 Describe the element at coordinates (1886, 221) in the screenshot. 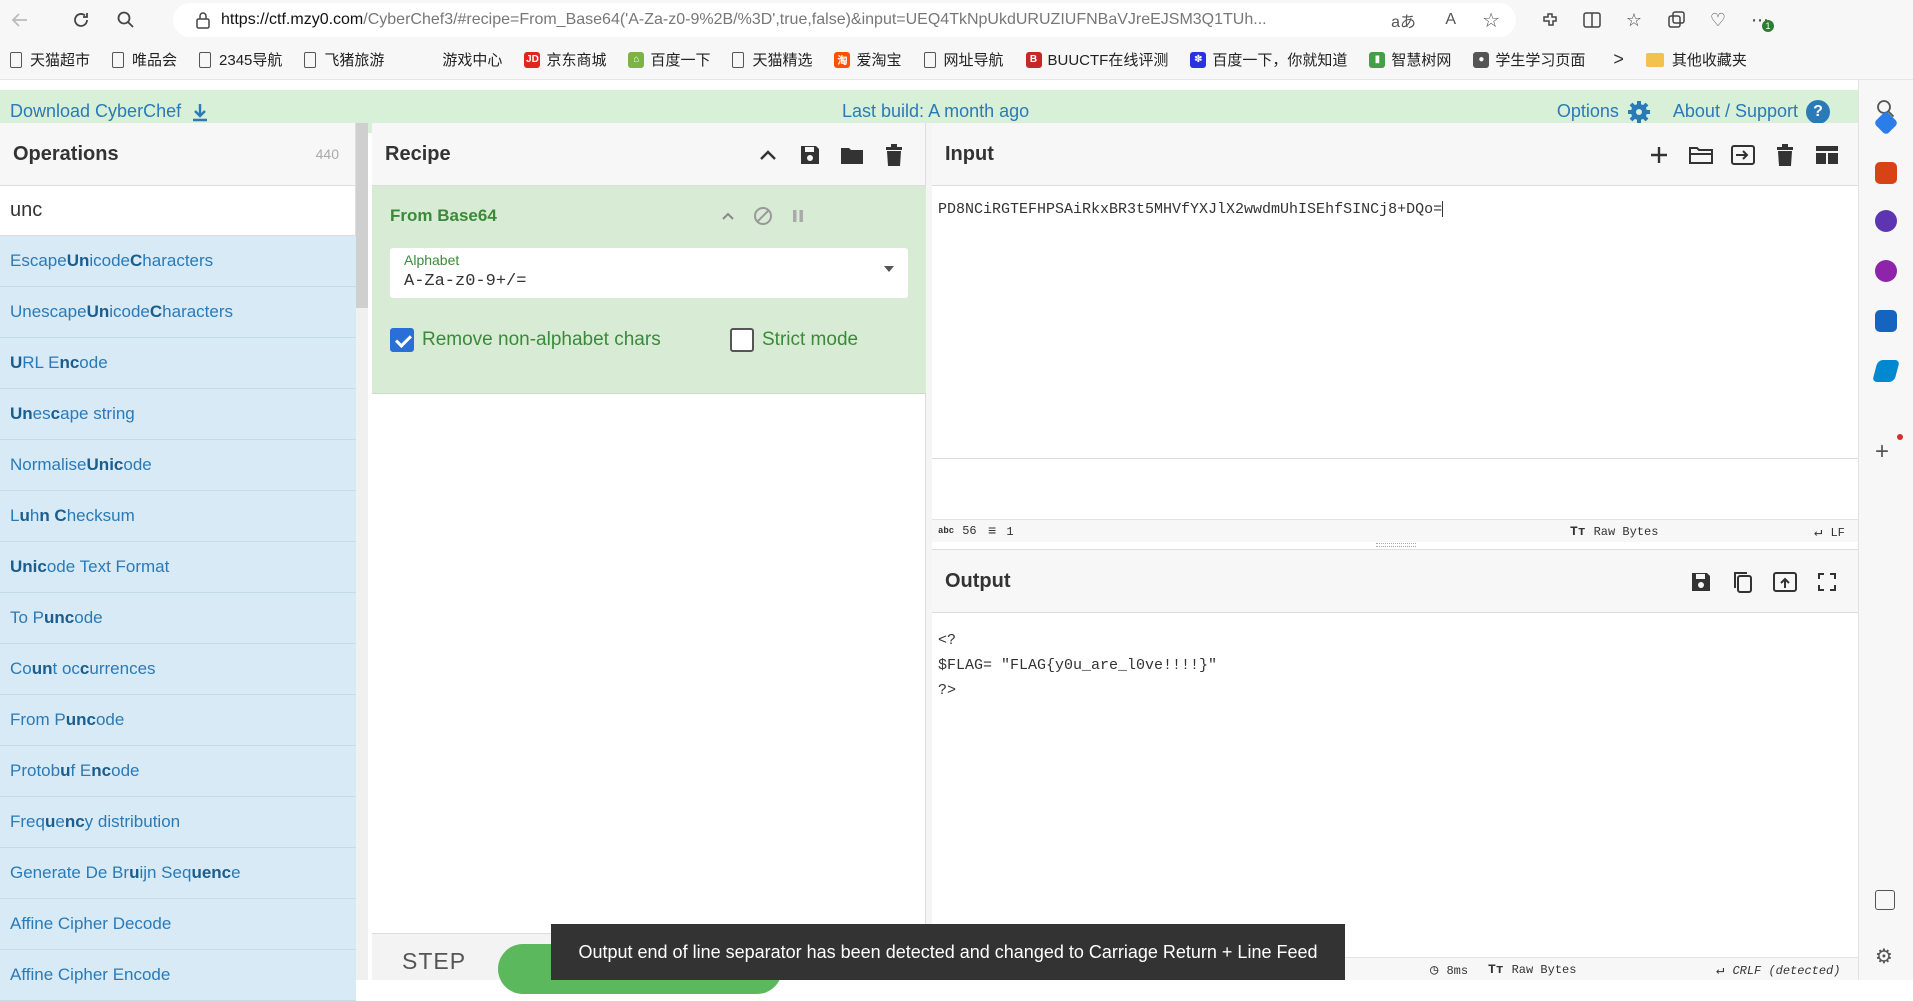

I see `chess-icon` at that location.